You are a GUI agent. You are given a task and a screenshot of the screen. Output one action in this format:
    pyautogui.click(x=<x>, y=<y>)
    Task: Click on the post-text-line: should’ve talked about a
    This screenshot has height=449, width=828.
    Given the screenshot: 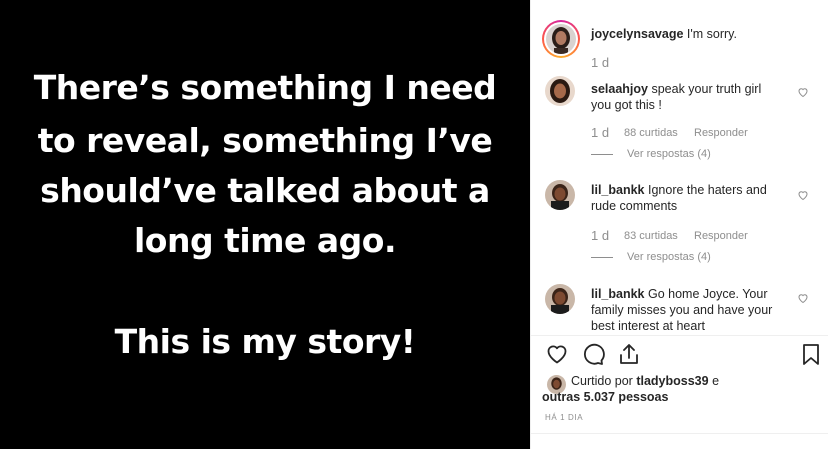 What is the action you would take?
    pyautogui.click(x=265, y=190)
    